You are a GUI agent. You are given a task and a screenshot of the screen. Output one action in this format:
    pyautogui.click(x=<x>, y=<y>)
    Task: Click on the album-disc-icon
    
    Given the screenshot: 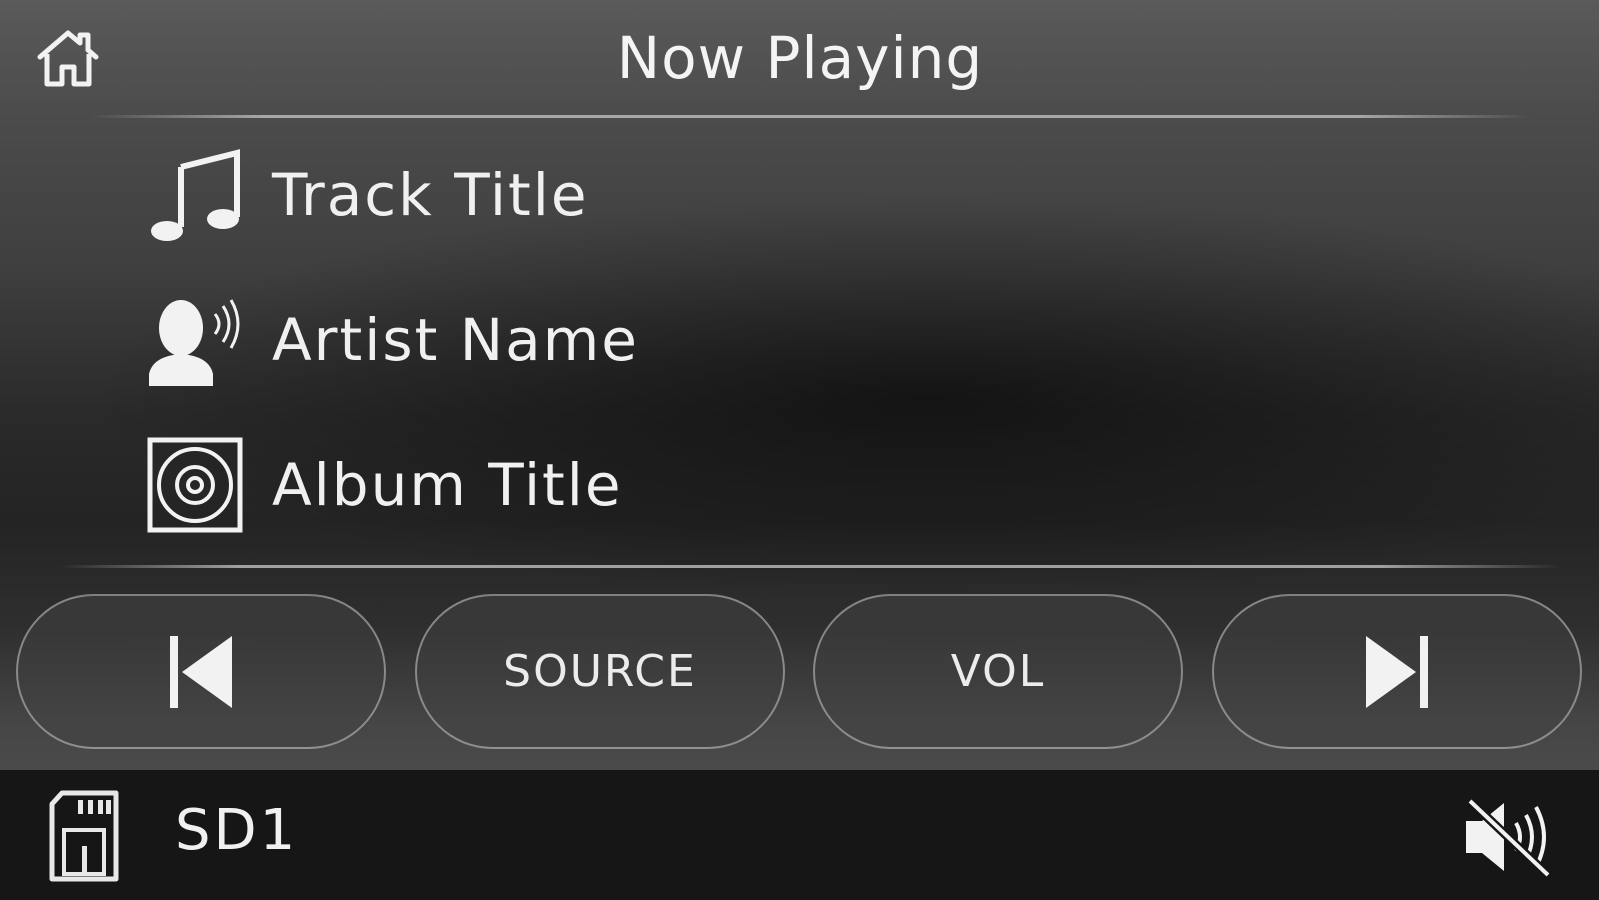 What is the action you would take?
    pyautogui.click(x=195, y=485)
    